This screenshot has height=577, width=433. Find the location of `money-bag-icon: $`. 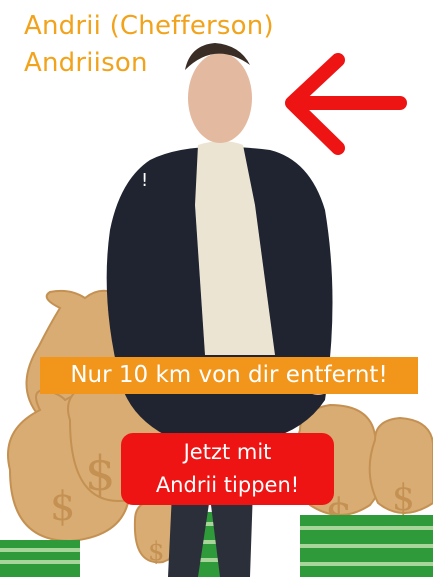

money-bag-icon: $ is located at coordinates (400, 467).